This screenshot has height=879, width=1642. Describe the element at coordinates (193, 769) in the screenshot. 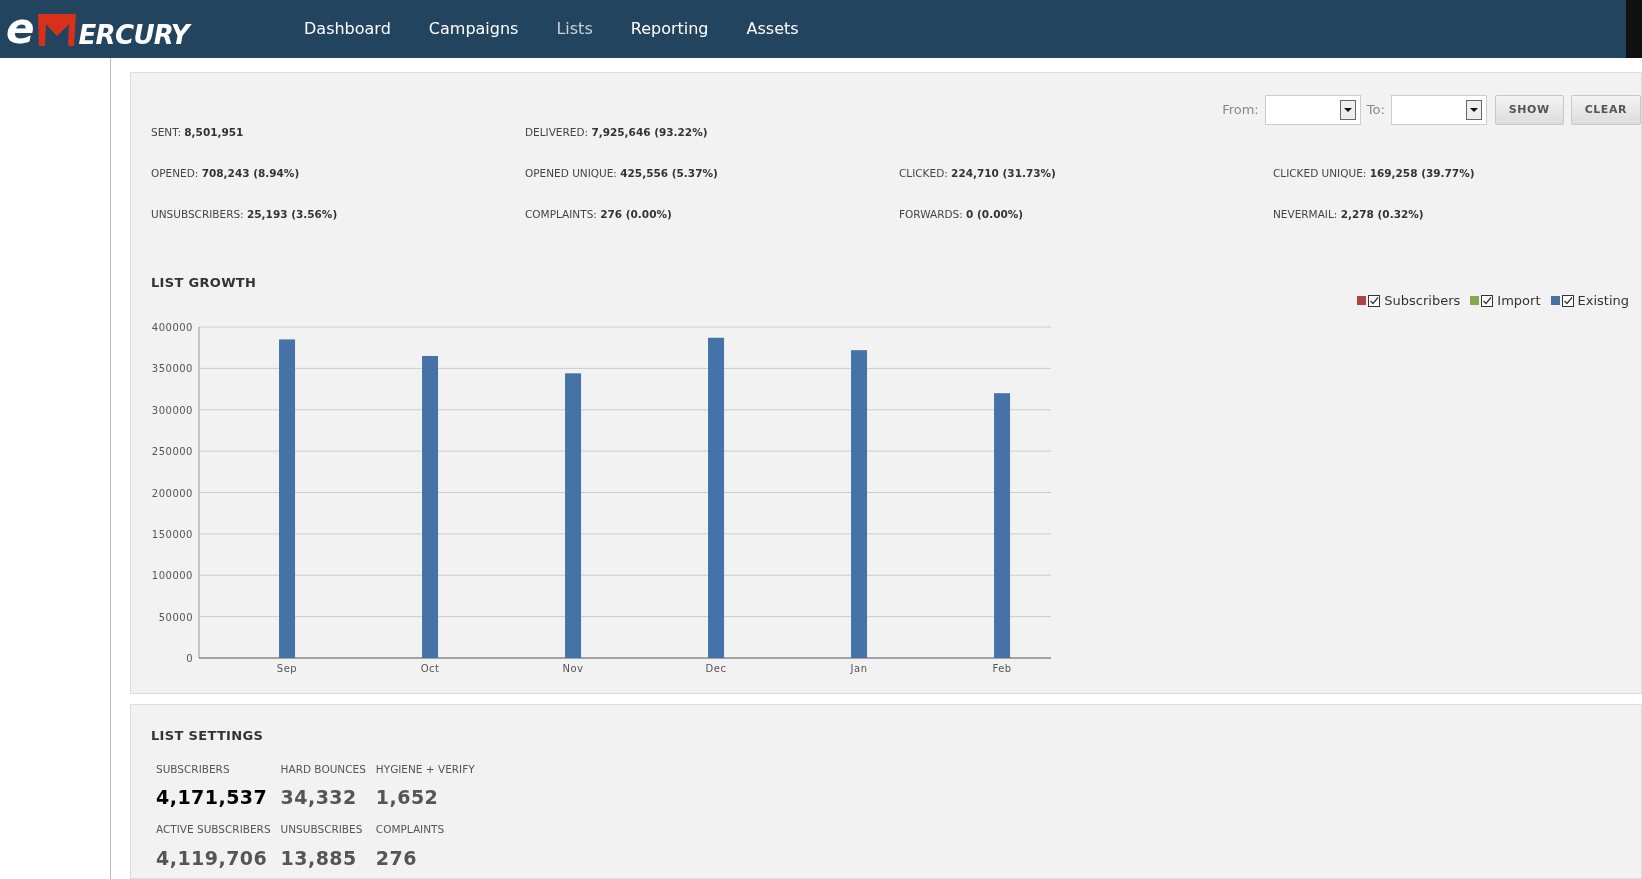

I see `metric-label: SUBSCRIBERS` at that location.